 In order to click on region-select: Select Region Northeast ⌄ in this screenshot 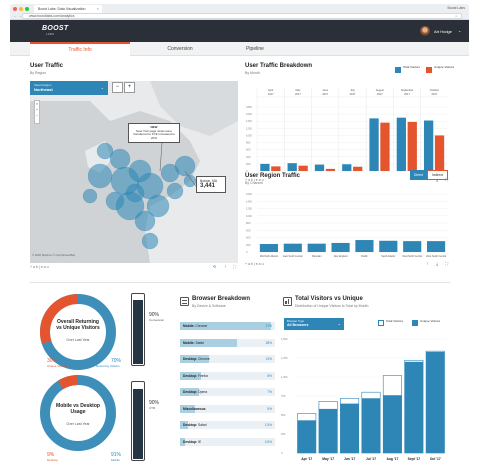, I will do `click(69, 88)`.